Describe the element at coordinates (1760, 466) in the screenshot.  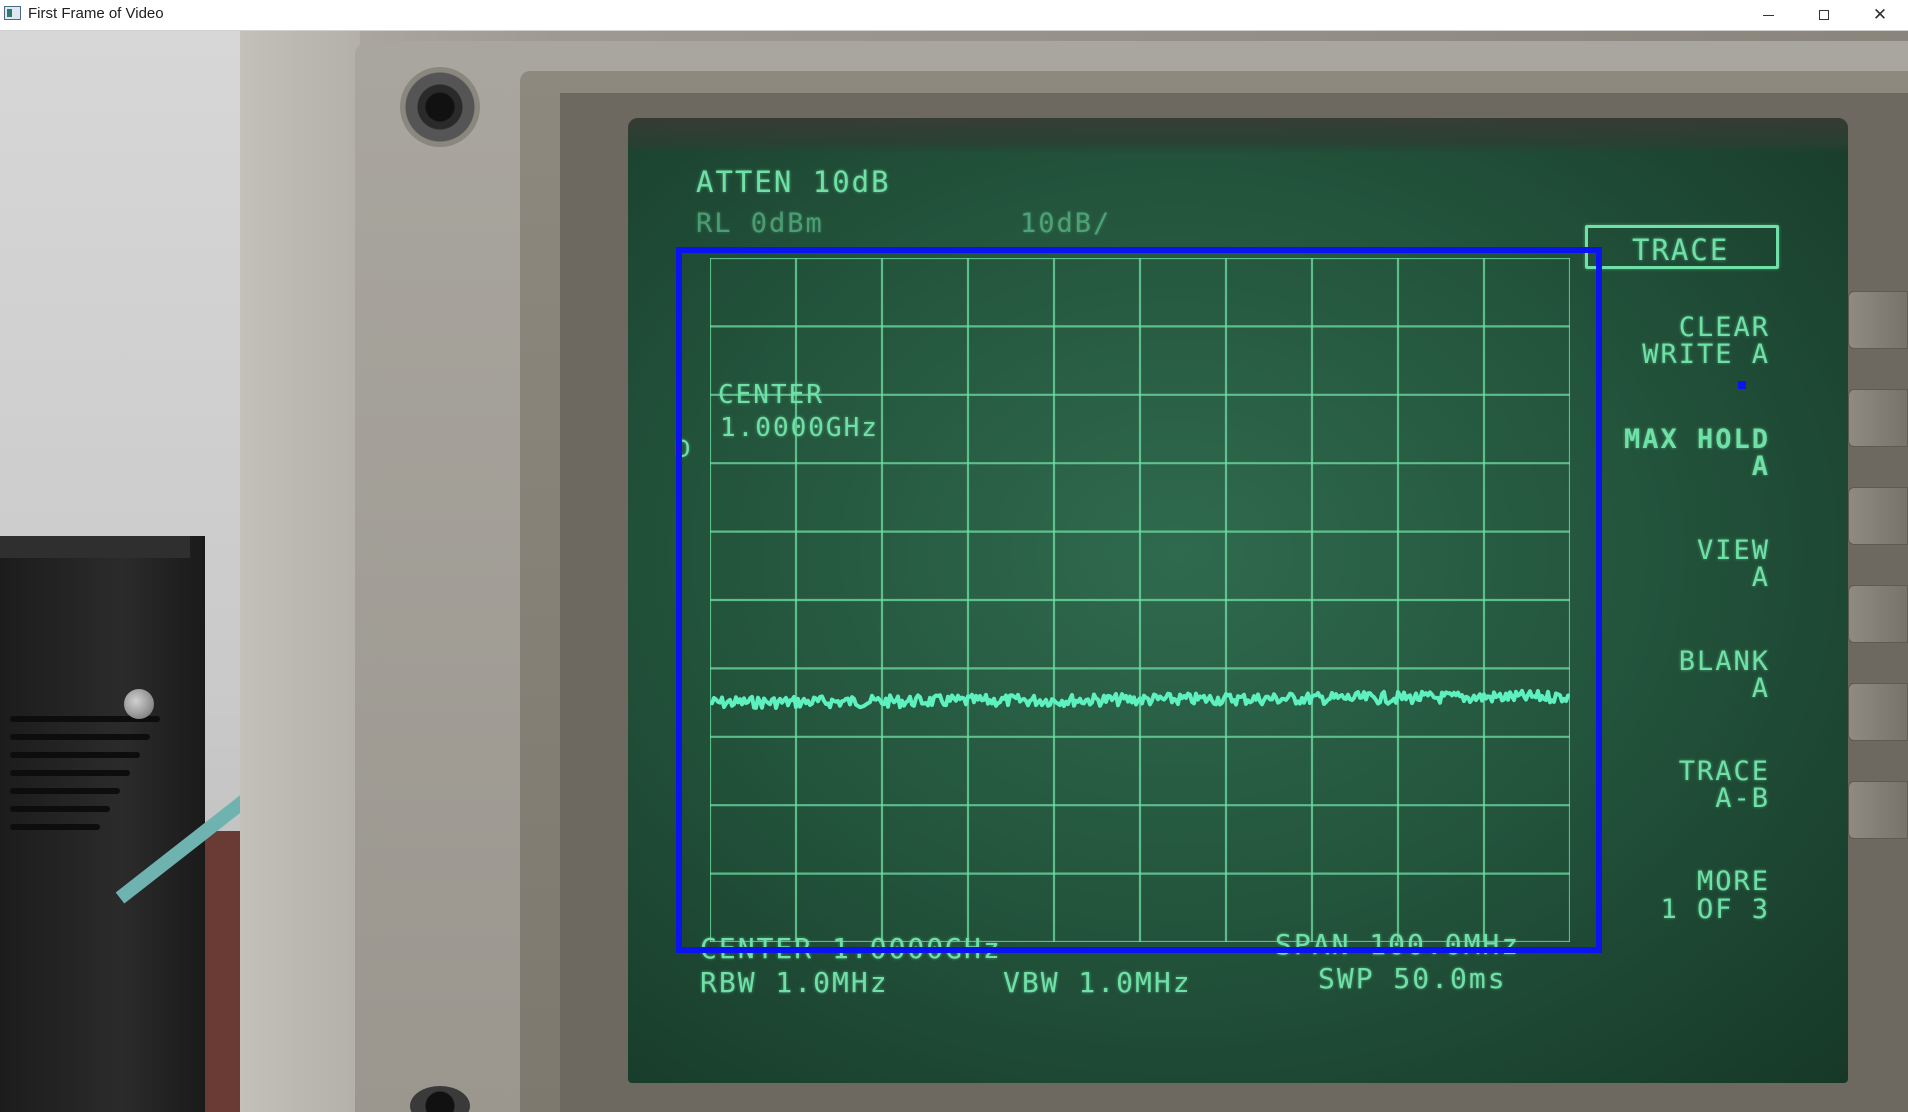
I see `softkey-label-max-hold-line2: A` at that location.